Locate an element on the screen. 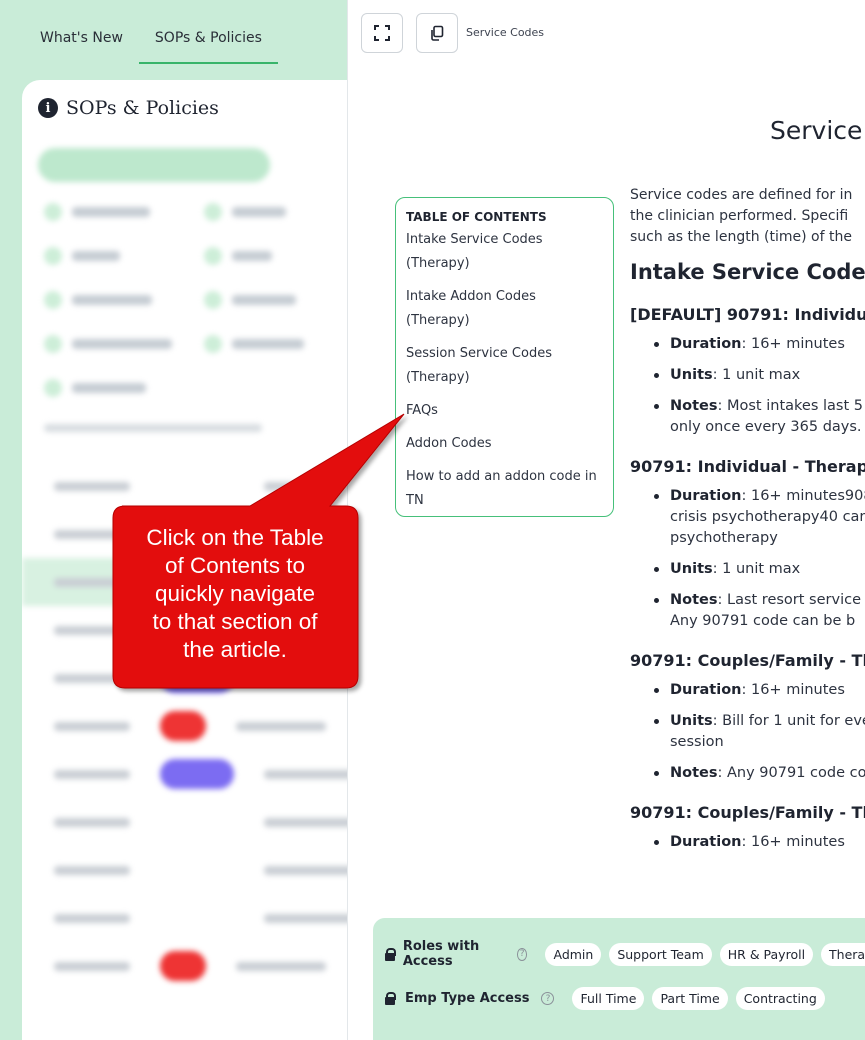 The width and height of the screenshot is (865, 1040). category-grid is located at coordinates (213, 300).